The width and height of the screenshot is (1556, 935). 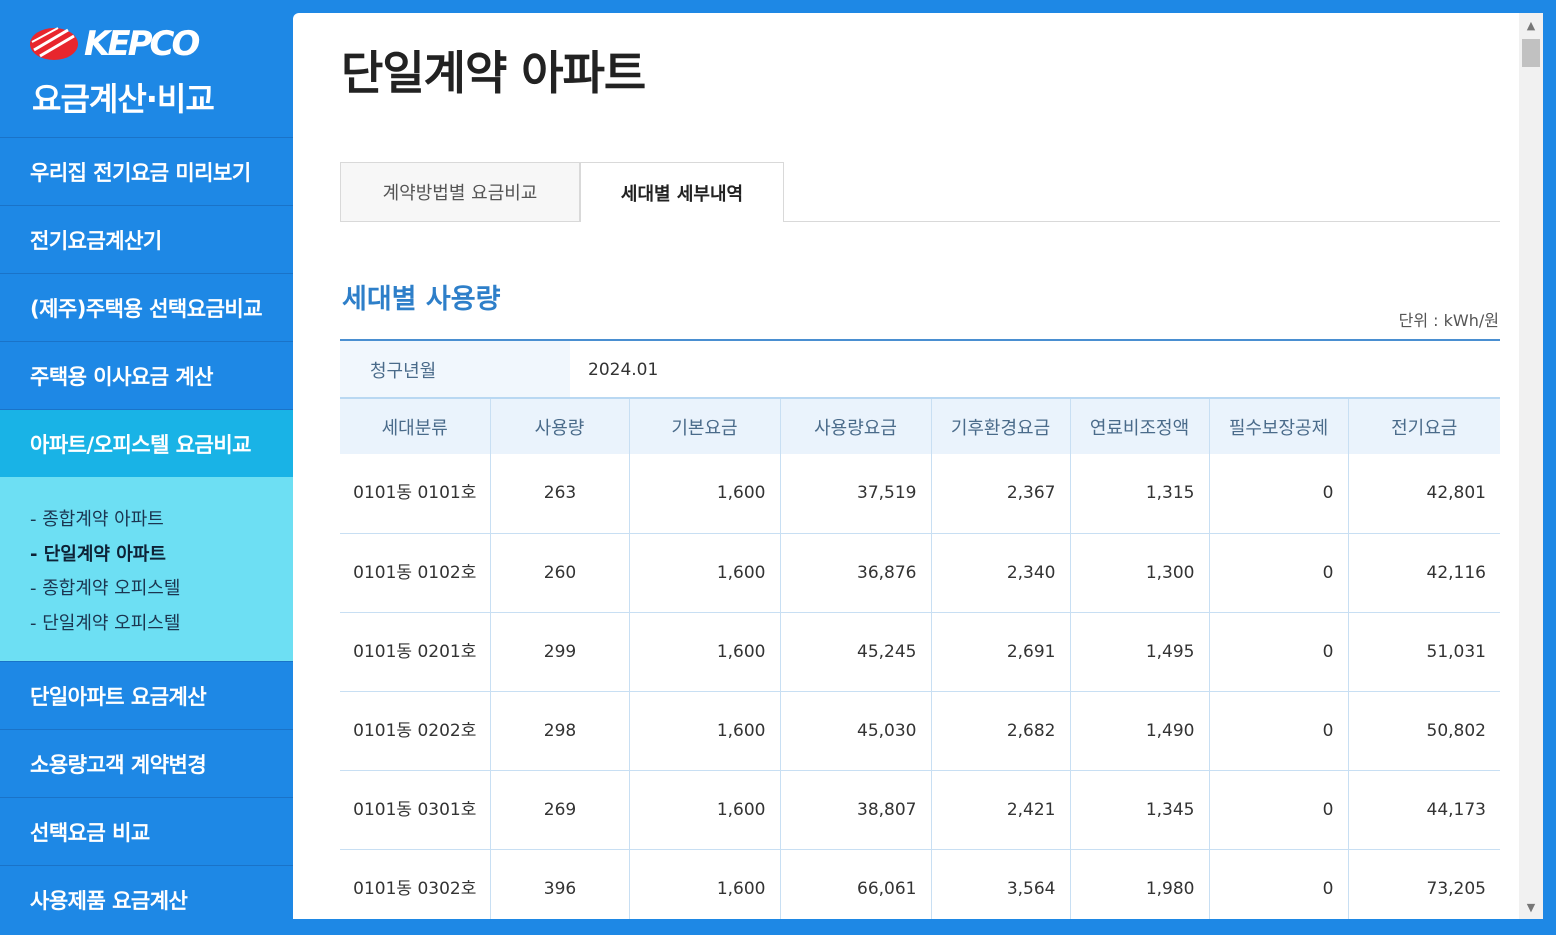 What do you see at coordinates (856, 652) in the screenshot?
I see `cell-usage-fee: 45,245` at bounding box center [856, 652].